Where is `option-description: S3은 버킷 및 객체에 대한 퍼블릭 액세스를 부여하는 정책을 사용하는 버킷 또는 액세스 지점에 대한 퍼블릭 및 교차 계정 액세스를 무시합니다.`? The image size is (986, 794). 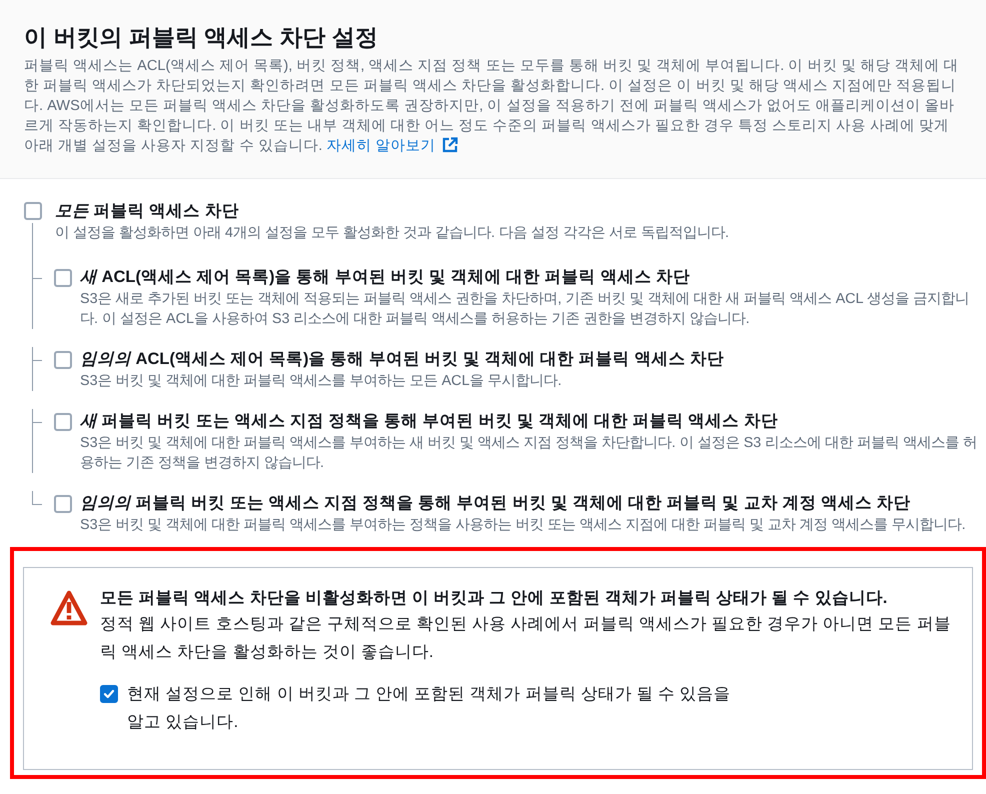
option-description: S3은 버킷 및 객체에 대한 퍼블릭 액세스를 부여하는 정책을 사용하는 버킷 또는 액세스 지점에 대한 퍼블릭 및 교차 계정 액세스를 무시합니다. is located at coordinates (523, 525).